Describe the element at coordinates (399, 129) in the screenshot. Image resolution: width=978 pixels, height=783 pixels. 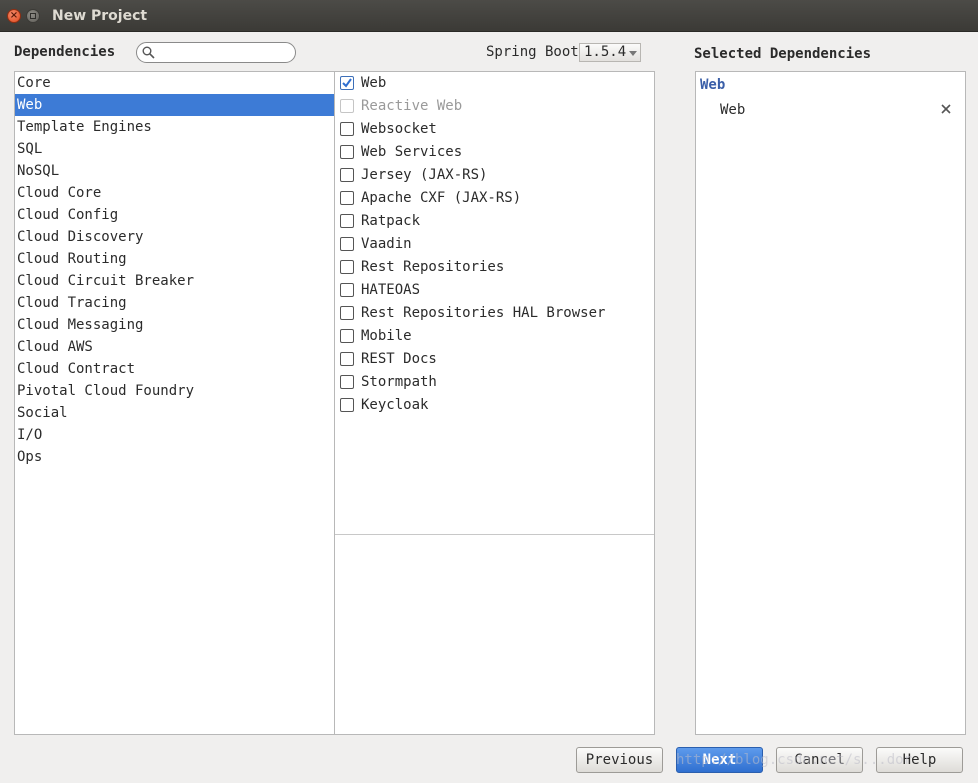
I see `dependency-label: Websocket` at that location.